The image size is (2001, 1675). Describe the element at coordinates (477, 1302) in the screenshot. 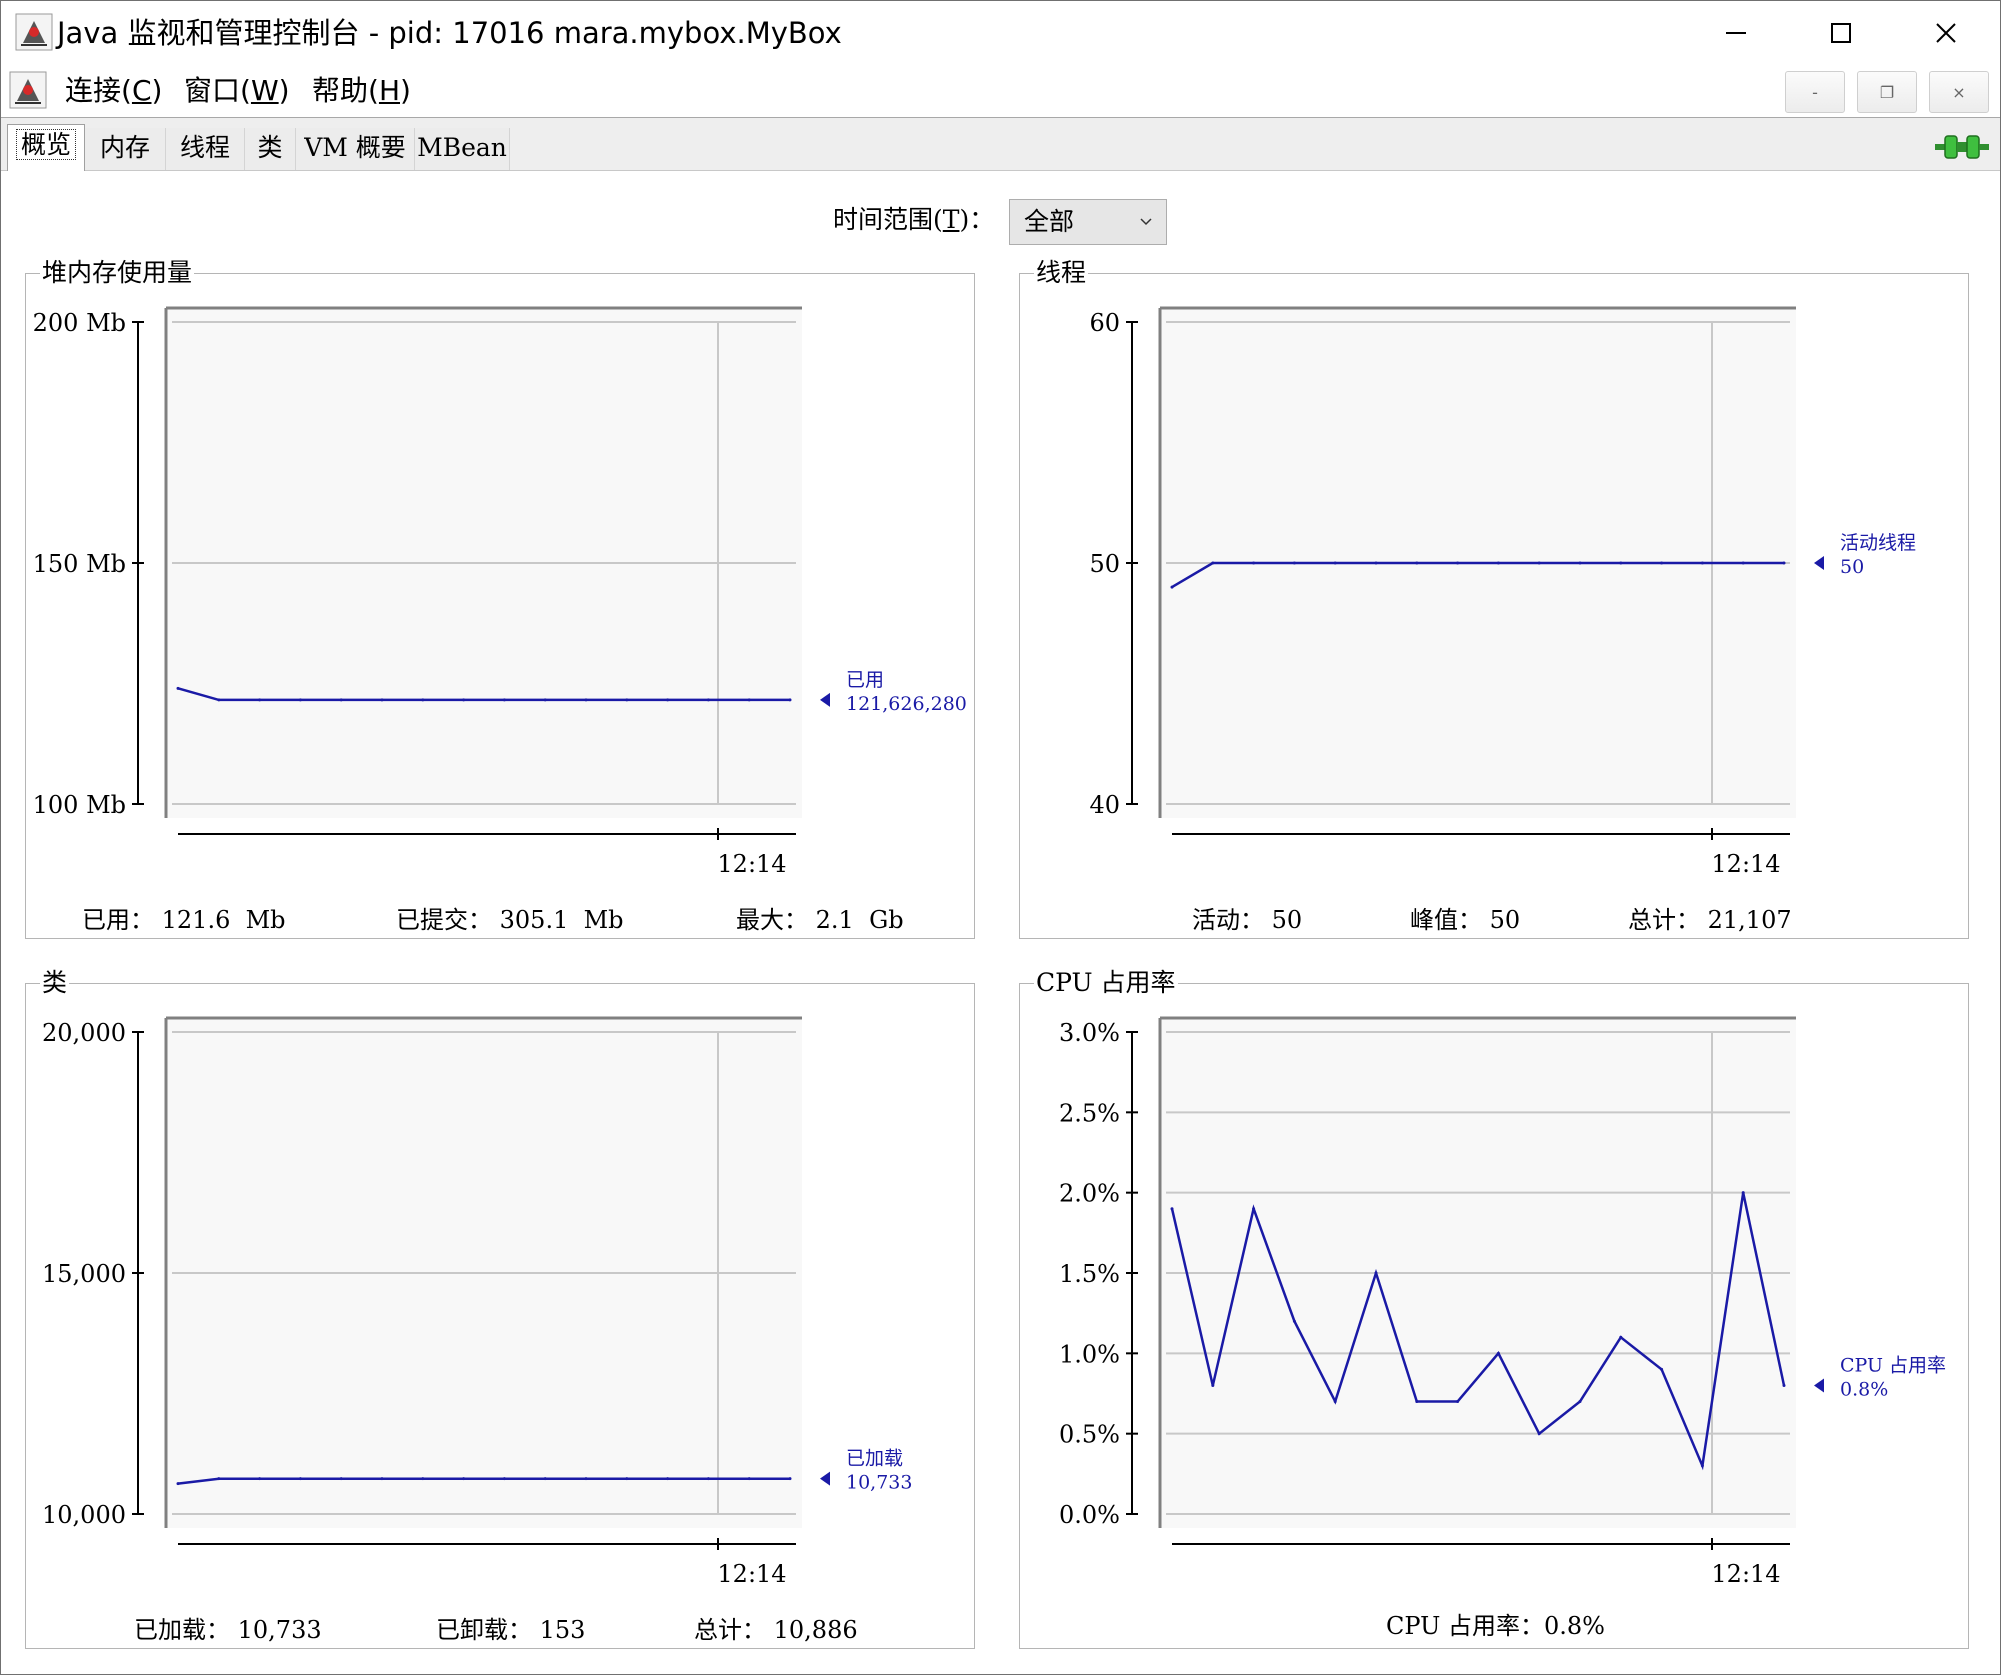

I see `classes-chart: 10,000 15,000 20,000 12:14 已加载10,733` at that location.